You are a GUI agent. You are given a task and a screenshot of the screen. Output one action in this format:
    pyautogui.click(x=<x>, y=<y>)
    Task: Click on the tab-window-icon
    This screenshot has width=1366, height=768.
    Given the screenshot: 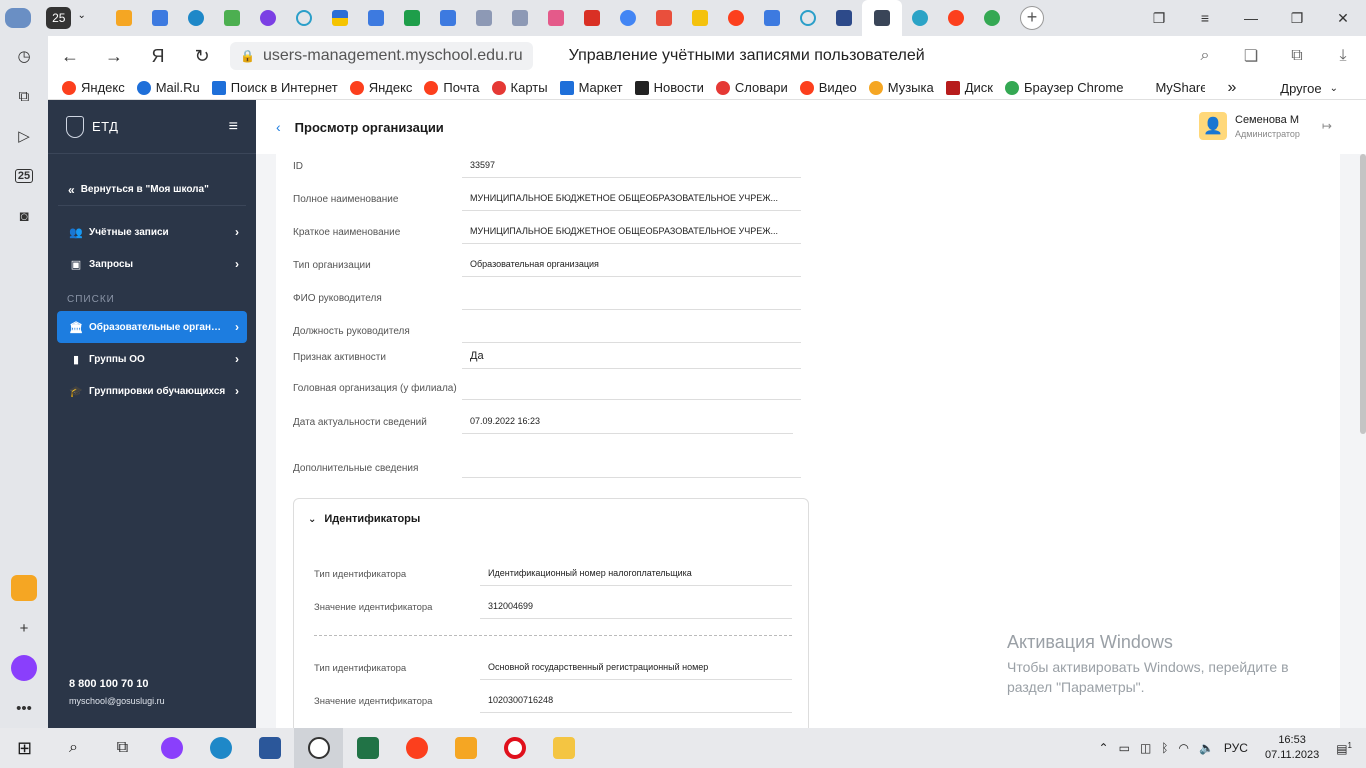 What is the action you would take?
    pyautogui.click(x=772, y=18)
    